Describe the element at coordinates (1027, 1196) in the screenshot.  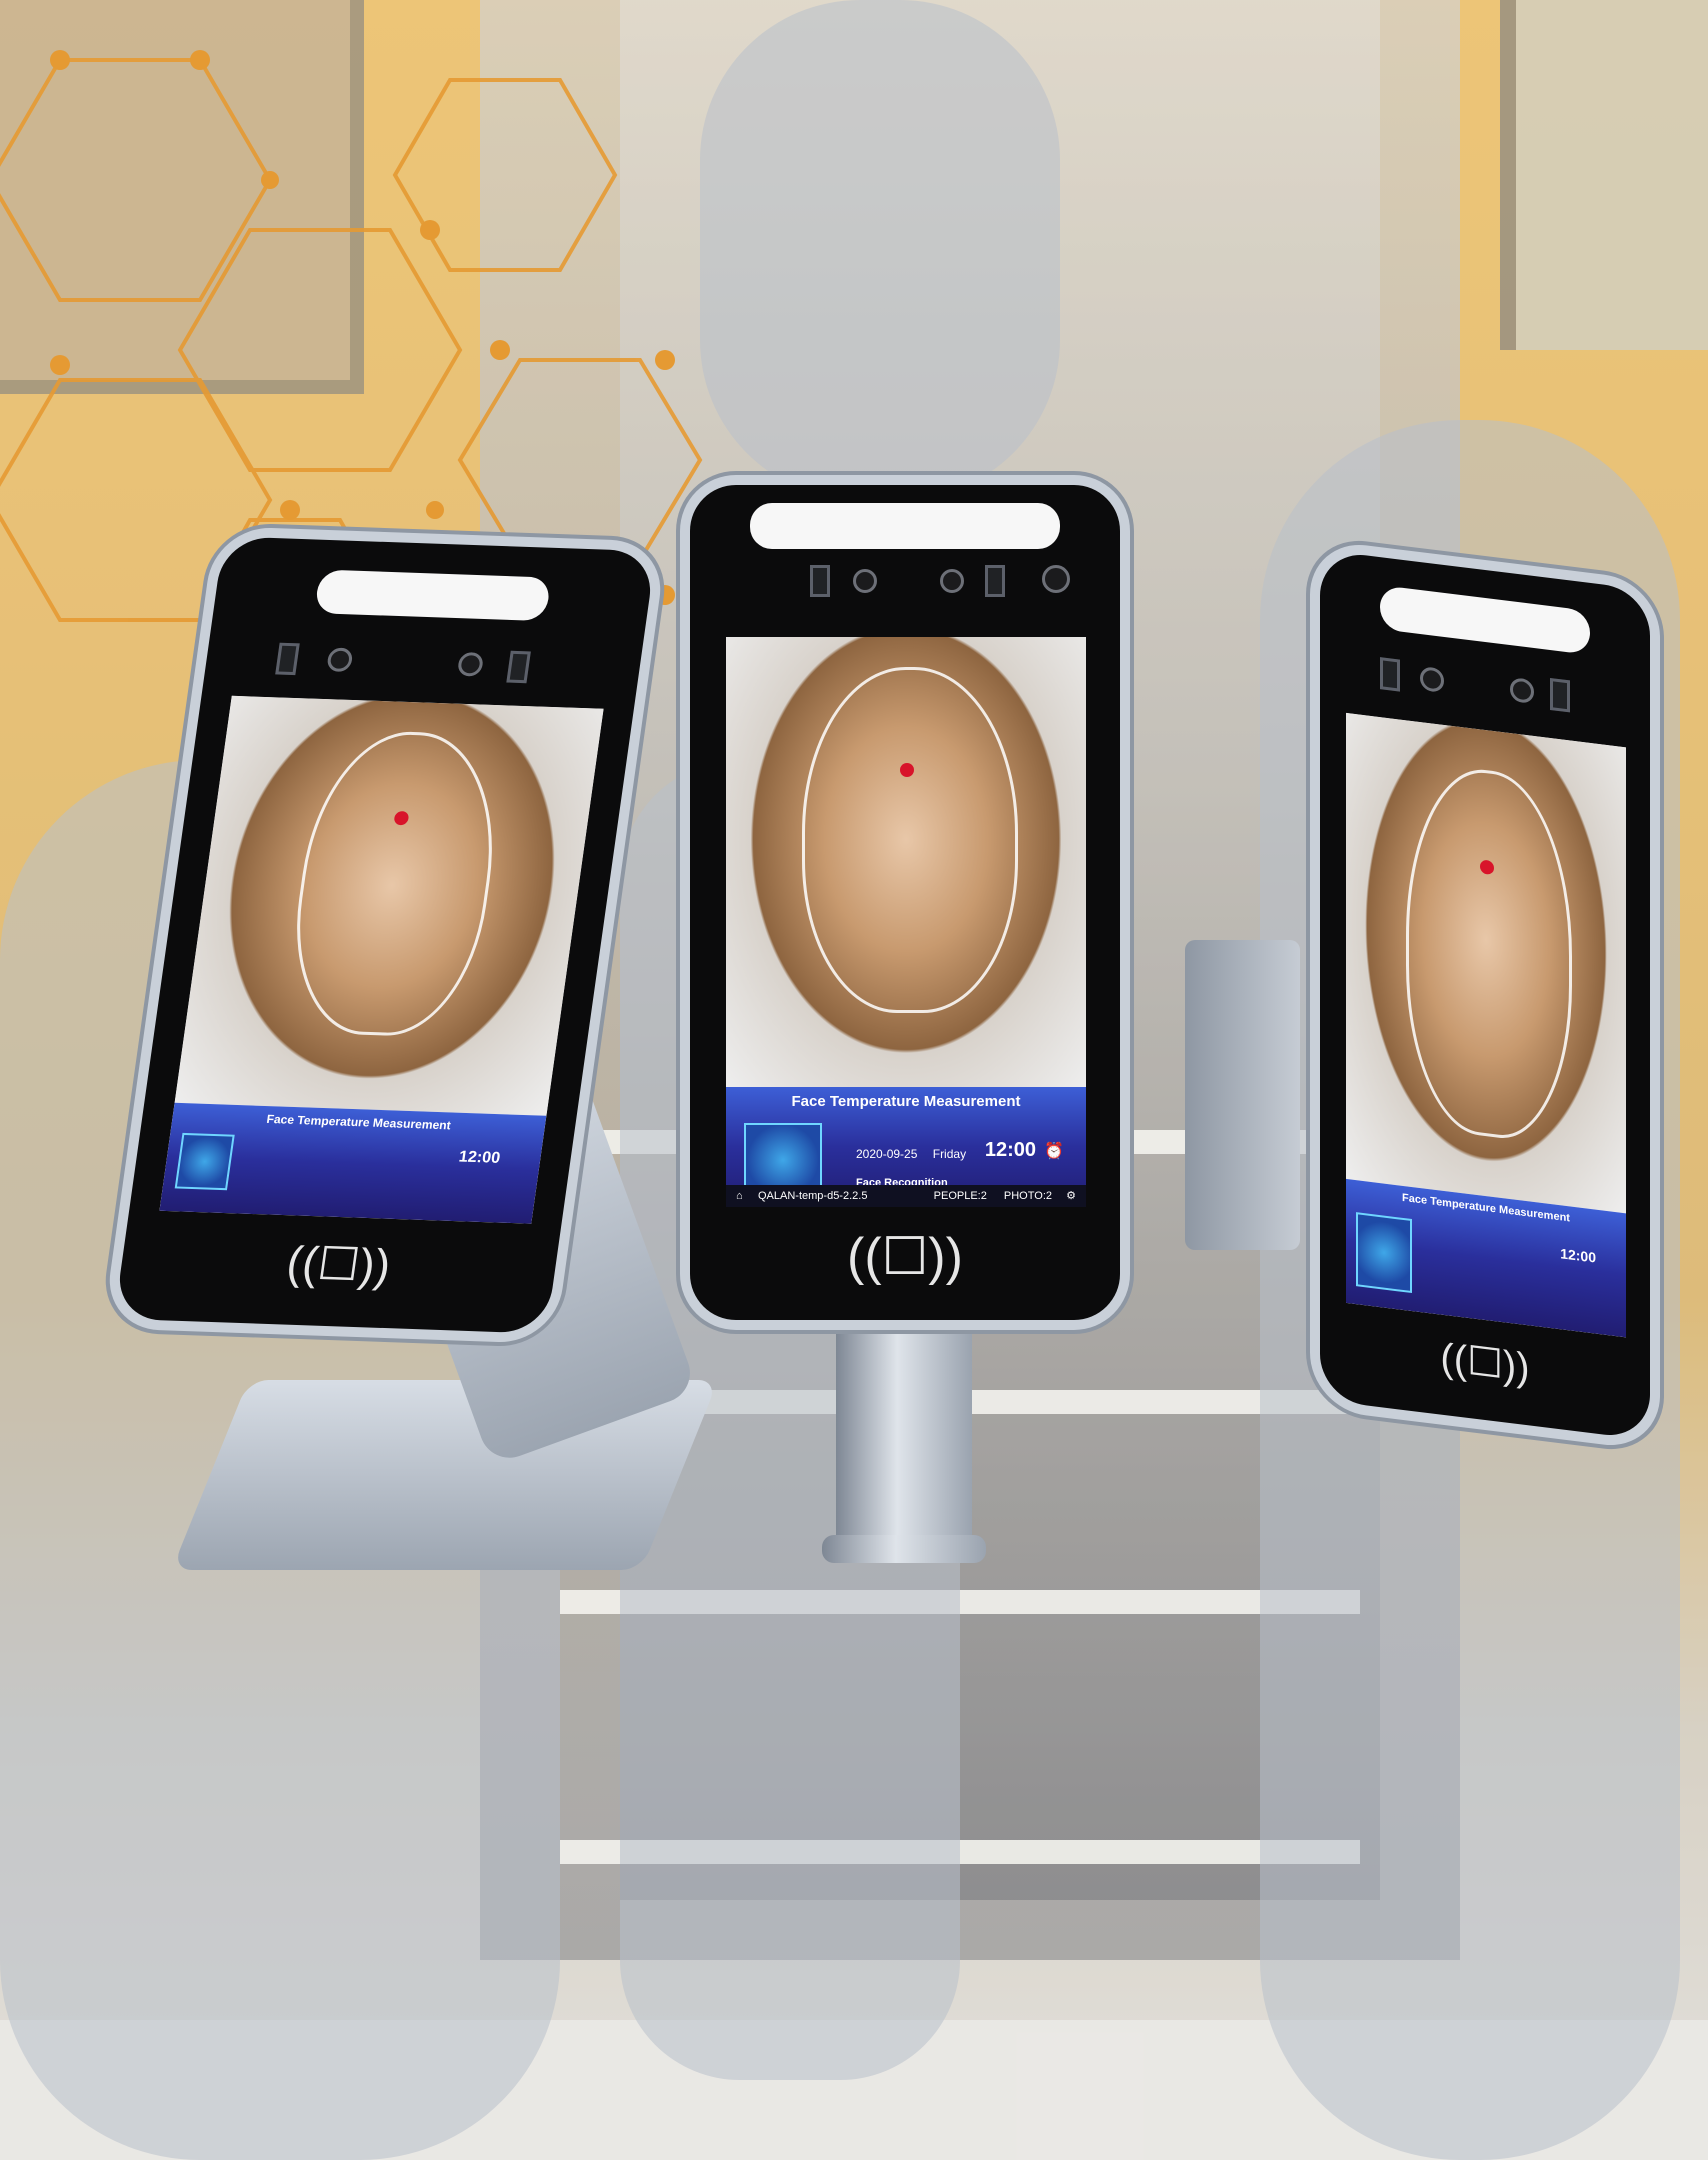
I see `photo-count: PHOTO:2` at that location.